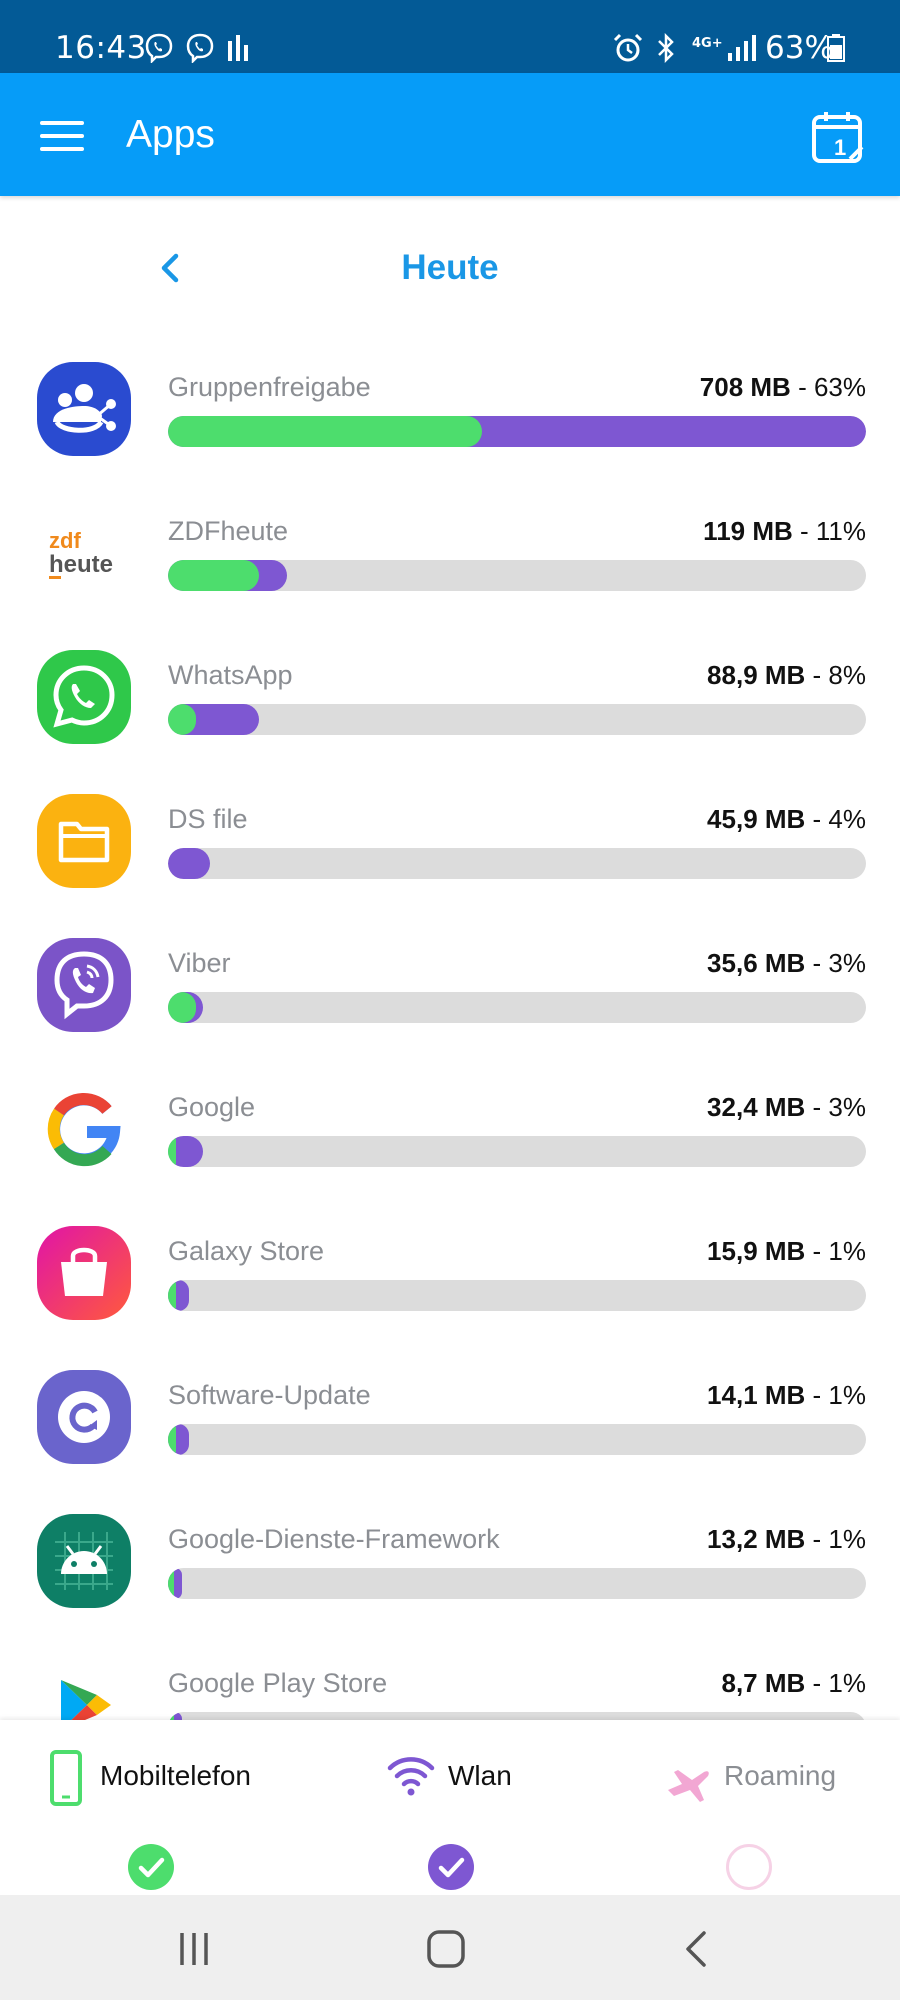  Describe the element at coordinates (81, 564) in the screenshot. I see `svg-text: heute` at that location.